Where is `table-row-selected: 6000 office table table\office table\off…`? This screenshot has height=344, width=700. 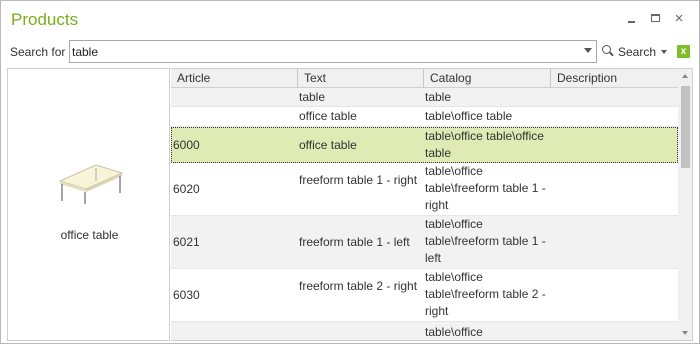
table-row-selected: 6000 office table table\office table\off… is located at coordinates (424, 145).